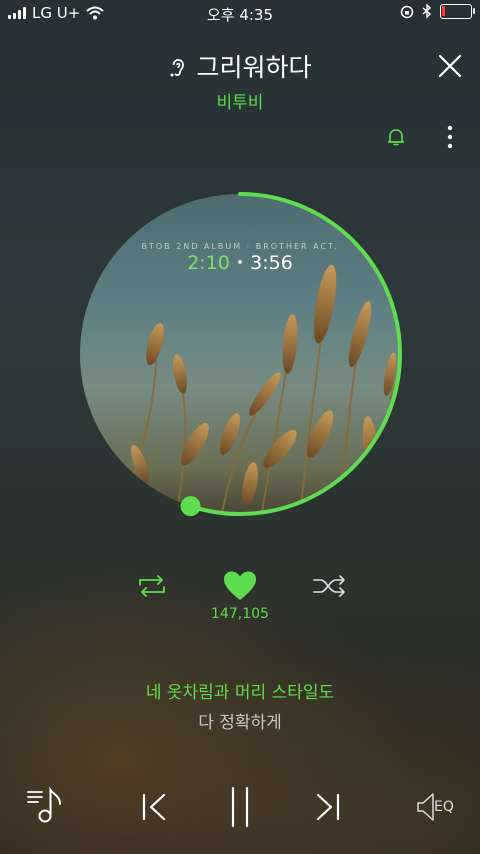  I want to click on song-title: 그리워하다, so click(254, 67).